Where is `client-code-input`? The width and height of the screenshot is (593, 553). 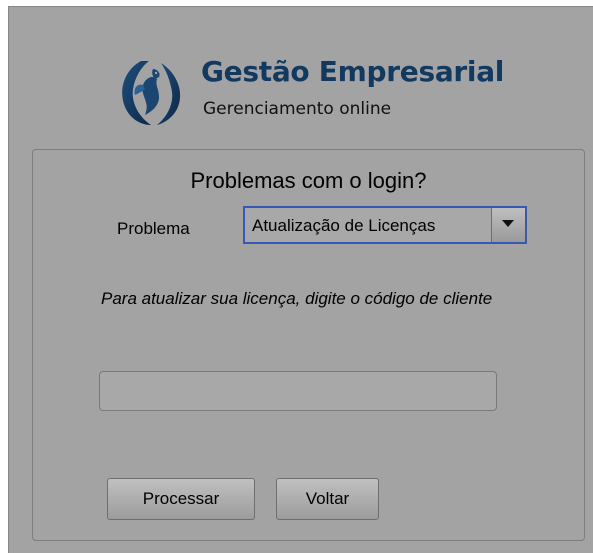
client-code-input is located at coordinates (298, 391).